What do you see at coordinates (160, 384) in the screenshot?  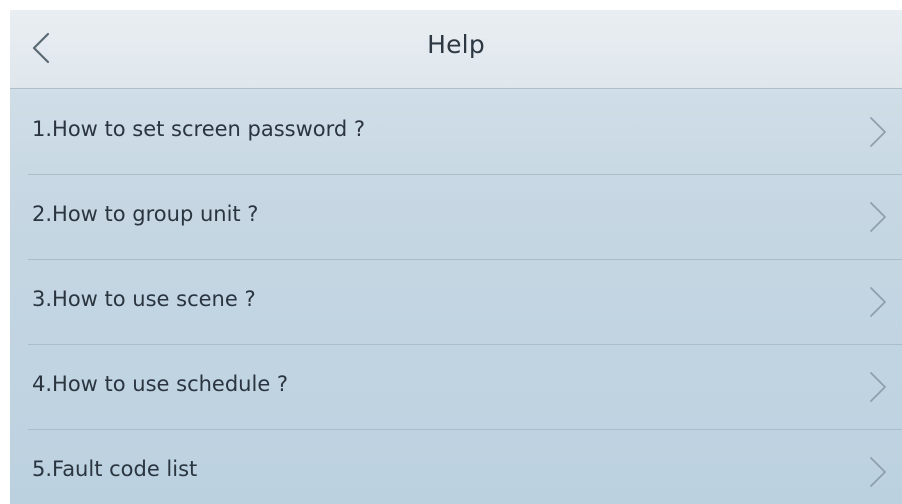 I see `help-item-label: 4.How to use schedule ?` at bounding box center [160, 384].